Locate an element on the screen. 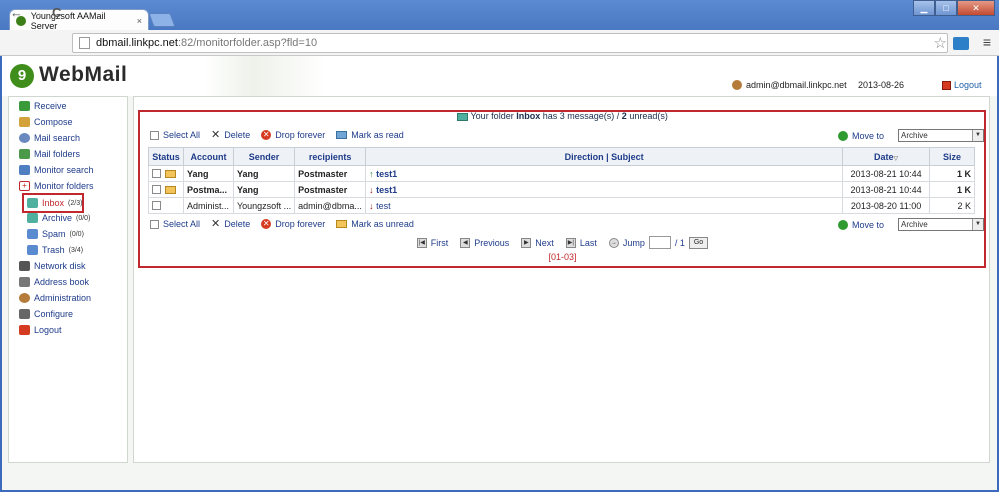  delete-button-bottom: ✕ Delete is located at coordinates (231, 223).